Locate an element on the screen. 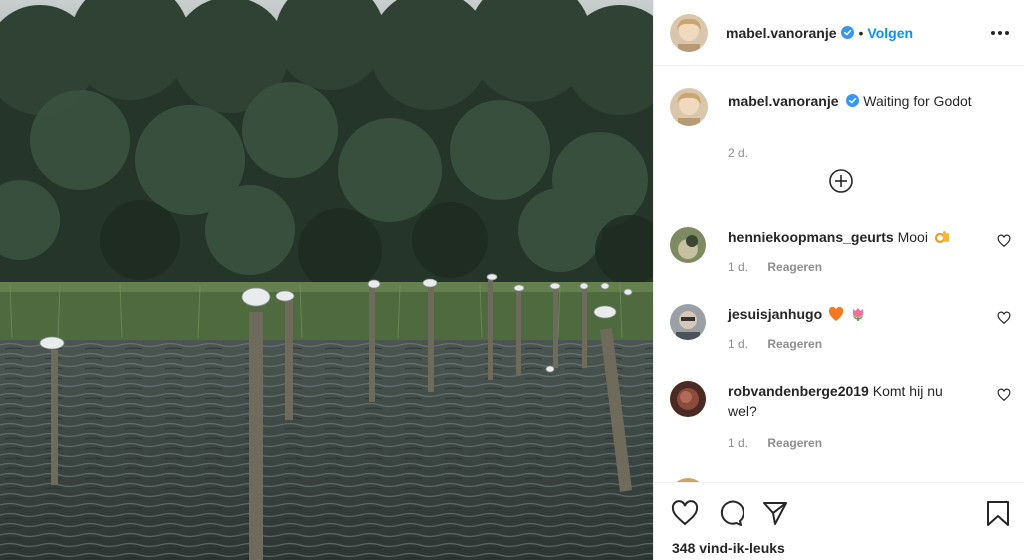  share-icon is located at coordinates (775, 513).